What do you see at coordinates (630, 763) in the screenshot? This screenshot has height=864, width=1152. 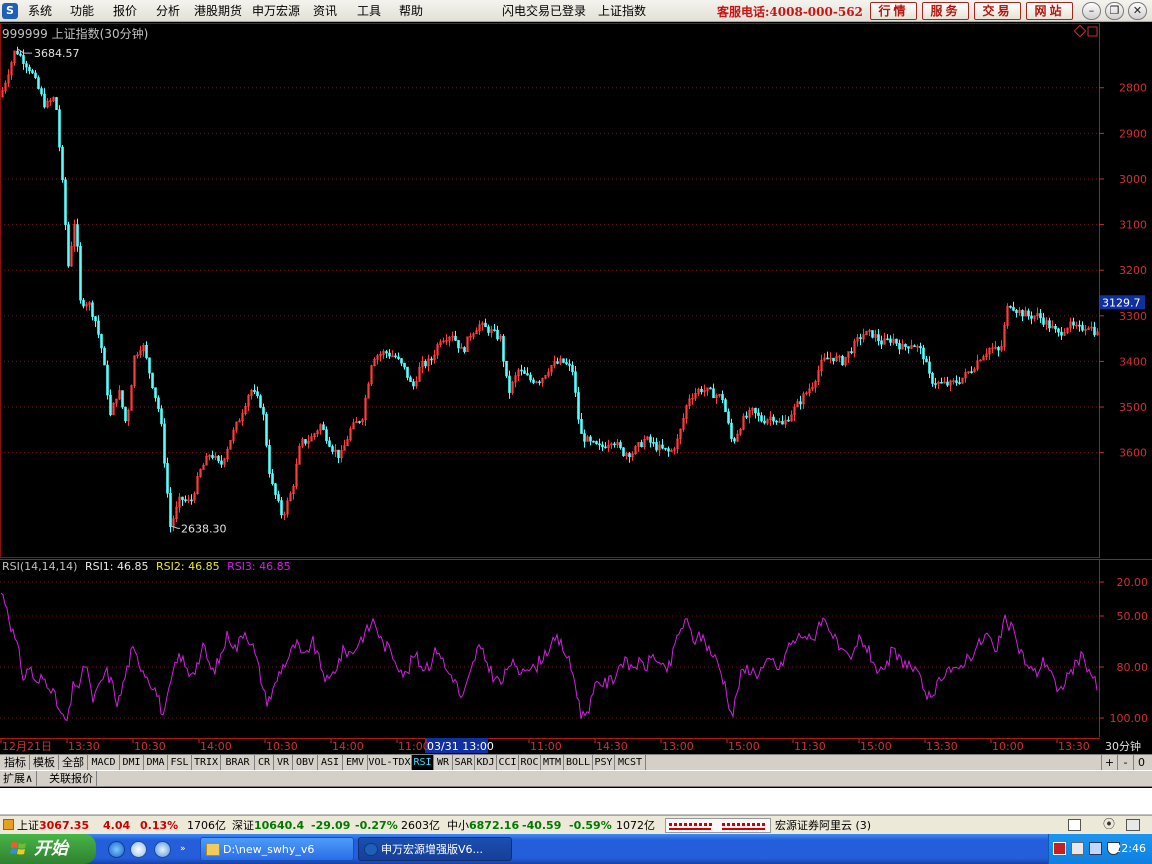 I see `indicator-tab-mcst: MCST` at bounding box center [630, 763].